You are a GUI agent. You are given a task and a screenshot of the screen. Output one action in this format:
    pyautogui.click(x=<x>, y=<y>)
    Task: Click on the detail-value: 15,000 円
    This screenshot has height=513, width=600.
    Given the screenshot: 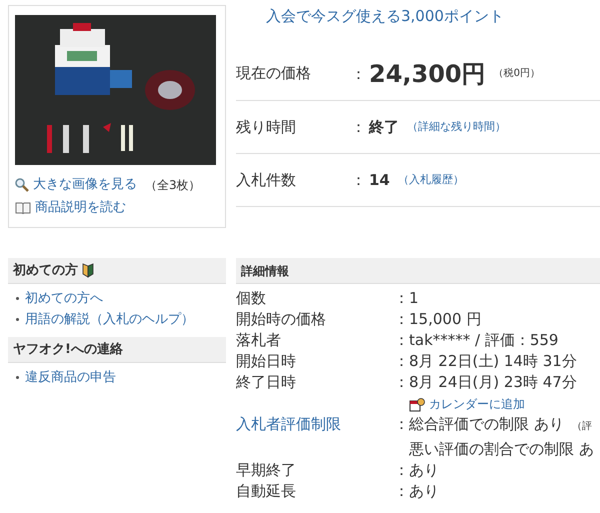 What is the action you would take?
    pyautogui.click(x=445, y=319)
    